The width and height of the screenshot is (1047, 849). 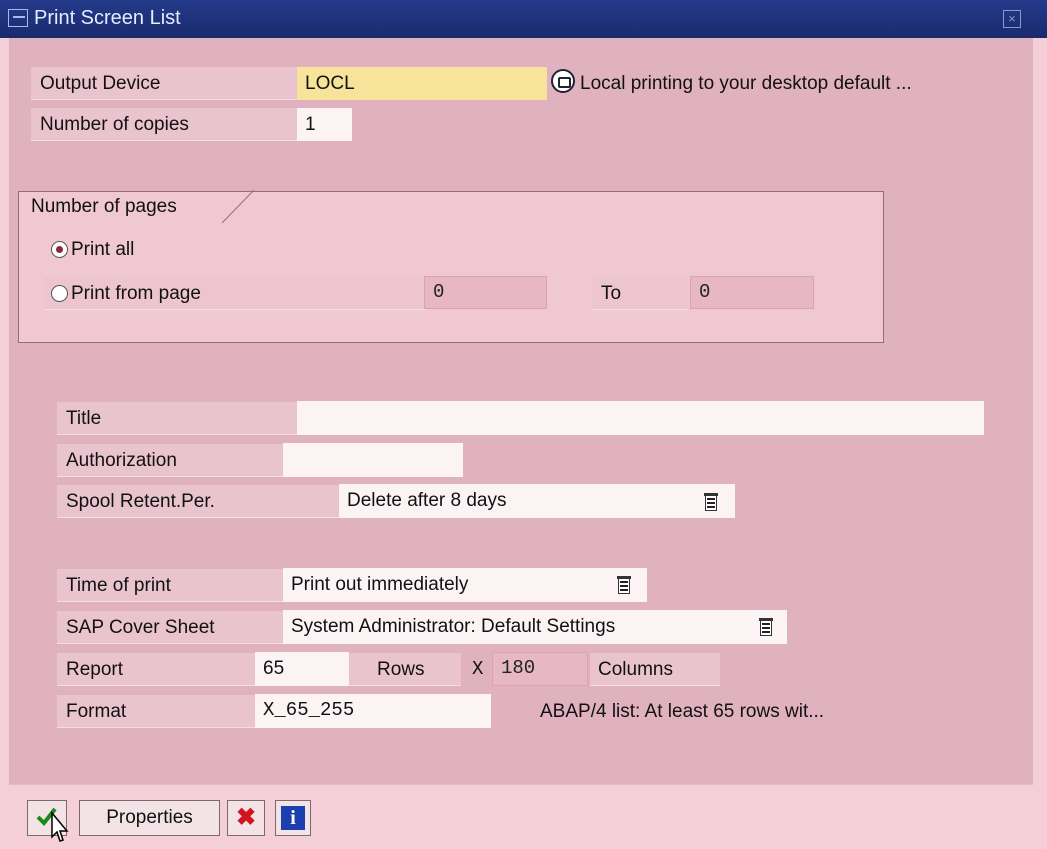 I want to click on window-title: Print Screen List, so click(x=107, y=18).